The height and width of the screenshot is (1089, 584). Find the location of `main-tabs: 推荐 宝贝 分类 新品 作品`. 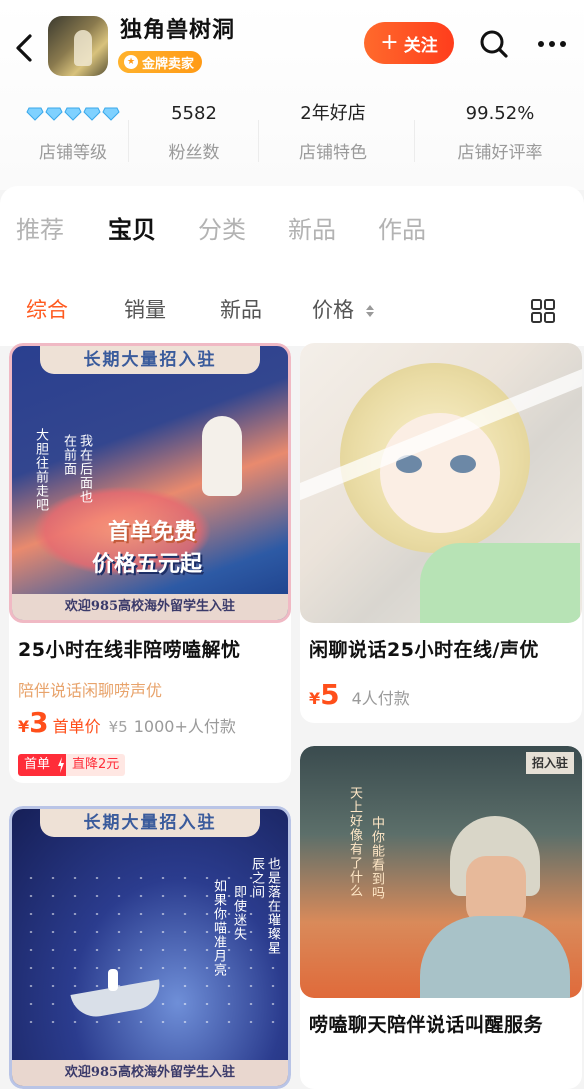

main-tabs: 推荐 宝贝 分类 新品 作品 is located at coordinates (292, 230).